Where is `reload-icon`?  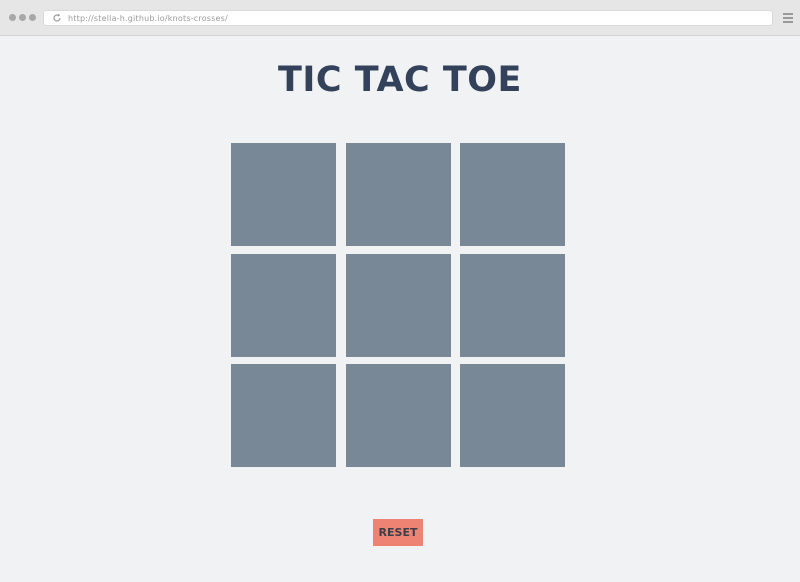
reload-icon is located at coordinates (57, 18).